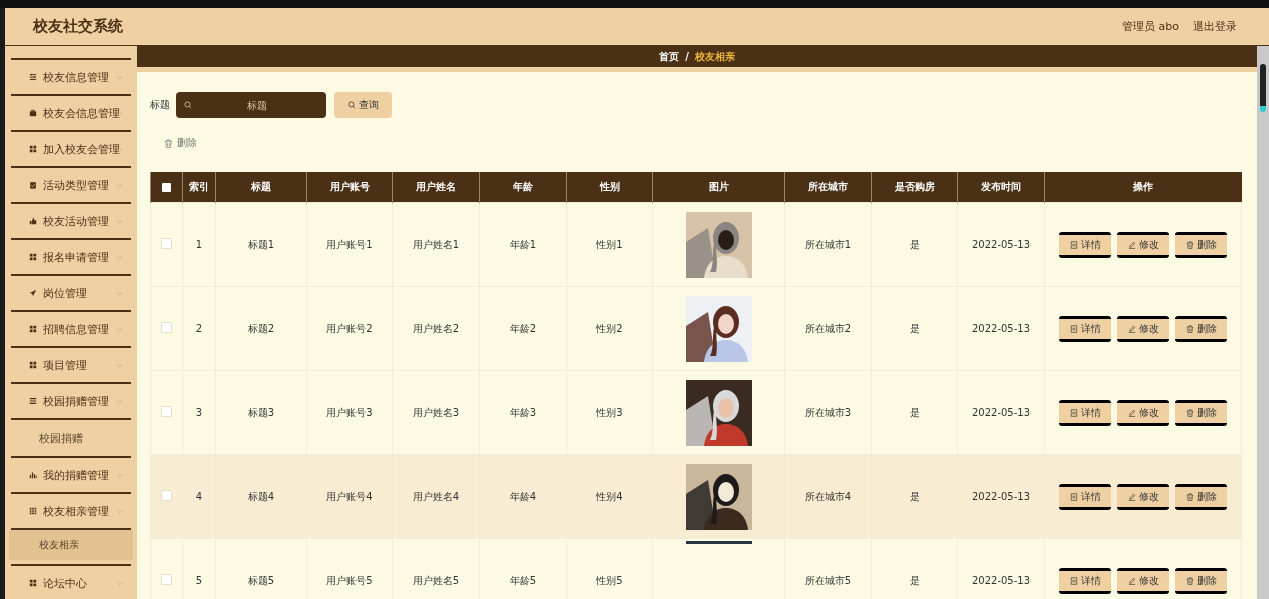 The height and width of the screenshot is (599, 1269). Describe the element at coordinates (828, 187) in the screenshot. I see `column-header: 所在城市` at that location.